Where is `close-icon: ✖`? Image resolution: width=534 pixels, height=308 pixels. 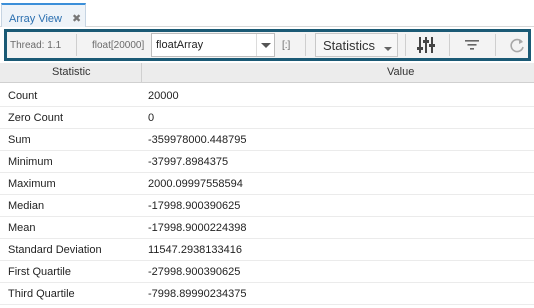
close-icon: ✖ is located at coordinates (76, 18).